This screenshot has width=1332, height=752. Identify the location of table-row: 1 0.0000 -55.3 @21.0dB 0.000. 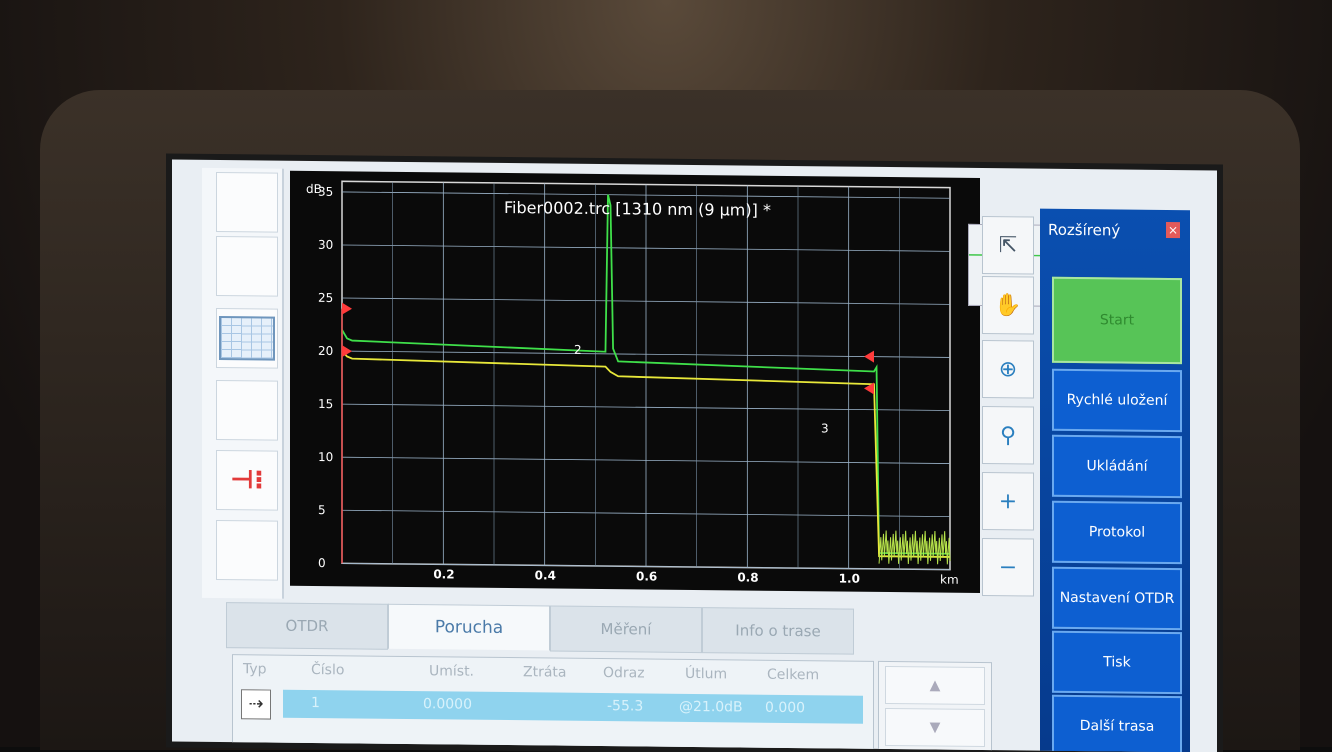
(573, 706).